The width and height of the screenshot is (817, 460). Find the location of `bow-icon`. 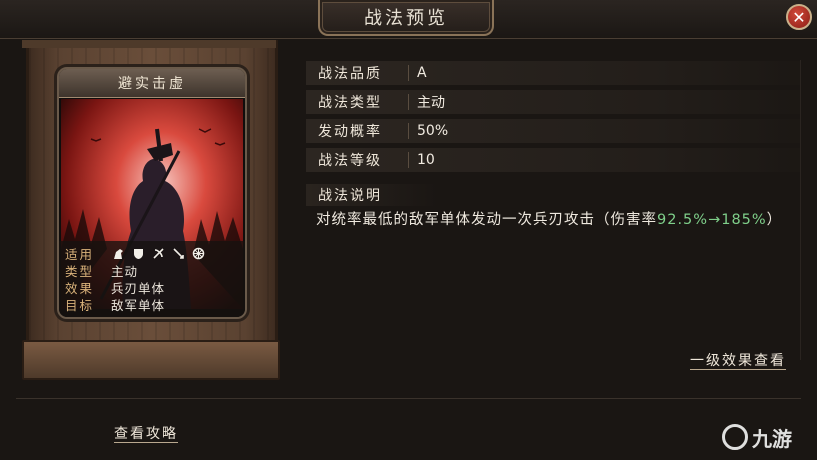

bow-icon is located at coordinates (158, 254).